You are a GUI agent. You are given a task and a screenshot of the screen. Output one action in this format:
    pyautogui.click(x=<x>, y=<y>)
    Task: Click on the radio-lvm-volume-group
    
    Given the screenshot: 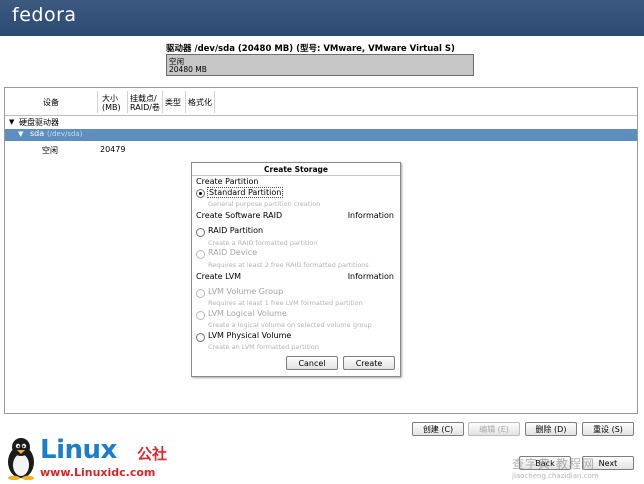 What is the action you would take?
    pyautogui.click(x=200, y=293)
    